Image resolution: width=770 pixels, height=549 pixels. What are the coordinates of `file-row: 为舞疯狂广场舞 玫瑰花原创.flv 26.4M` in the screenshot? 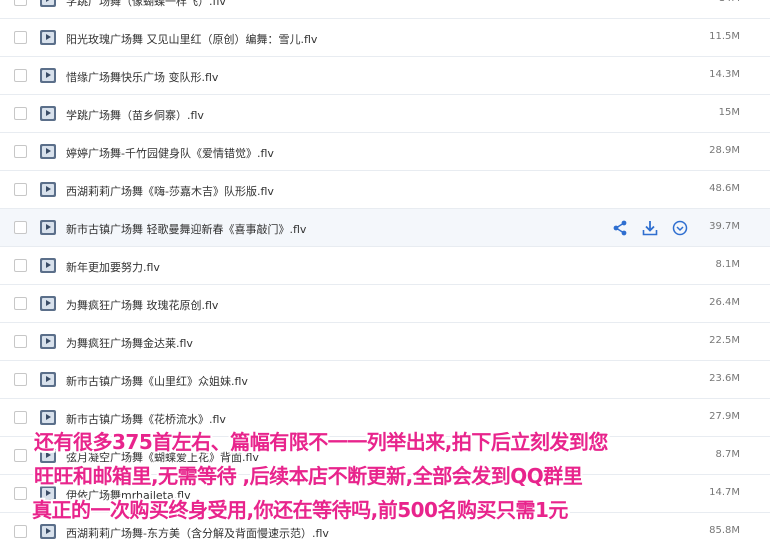 It's located at (385, 304).